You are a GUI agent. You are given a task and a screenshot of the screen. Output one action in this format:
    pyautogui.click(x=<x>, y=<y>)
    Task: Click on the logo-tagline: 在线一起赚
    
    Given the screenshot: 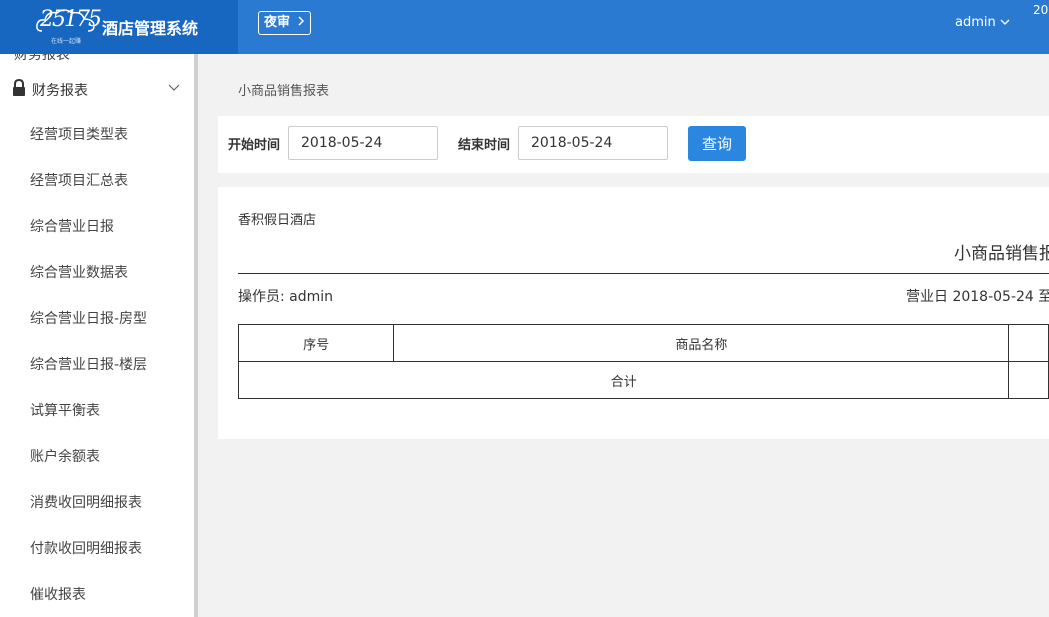 What is the action you would take?
    pyautogui.click(x=65, y=41)
    